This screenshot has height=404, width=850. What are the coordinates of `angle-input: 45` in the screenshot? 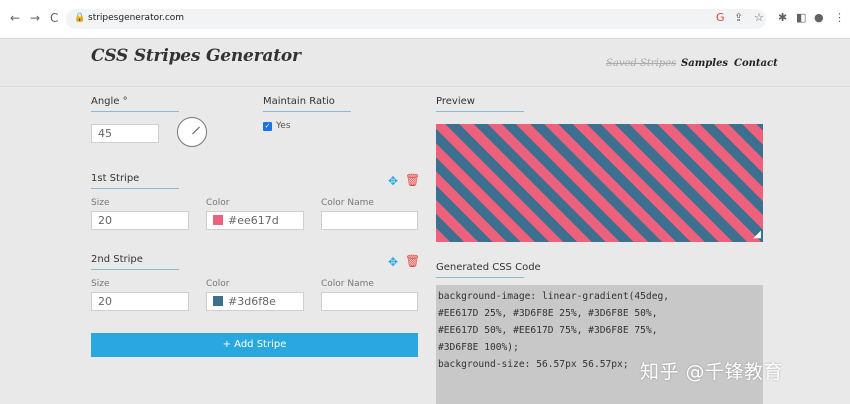 It's located at (125, 133).